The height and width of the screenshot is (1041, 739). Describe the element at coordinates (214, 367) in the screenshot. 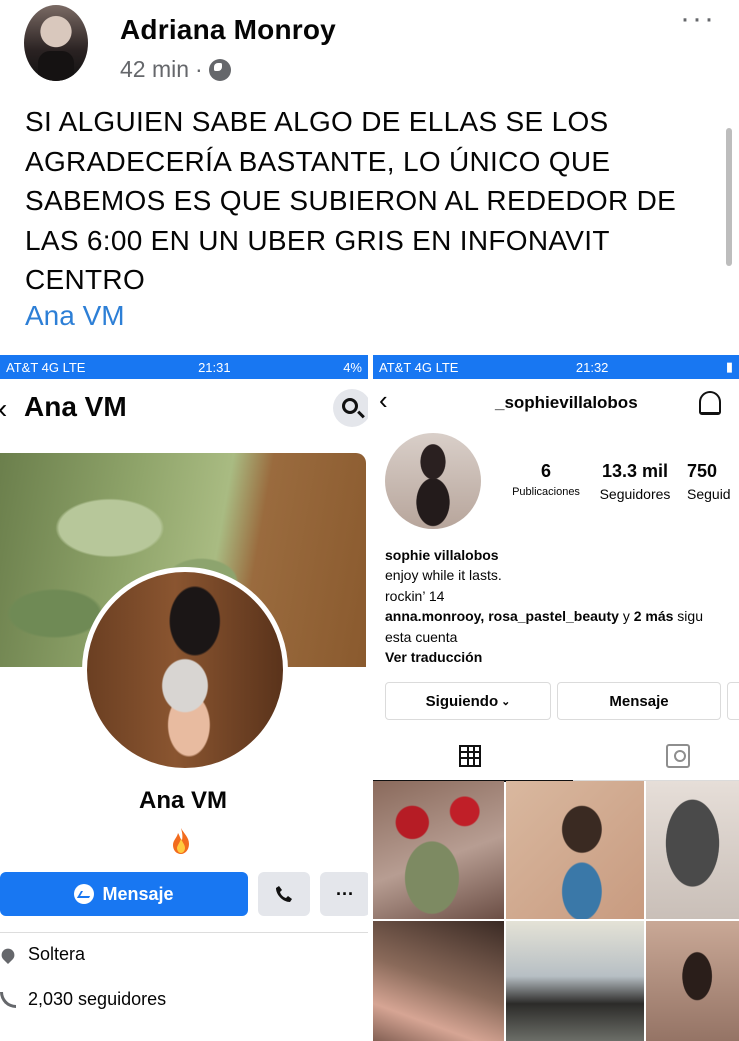

I see `clock-text: 21:31` at that location.